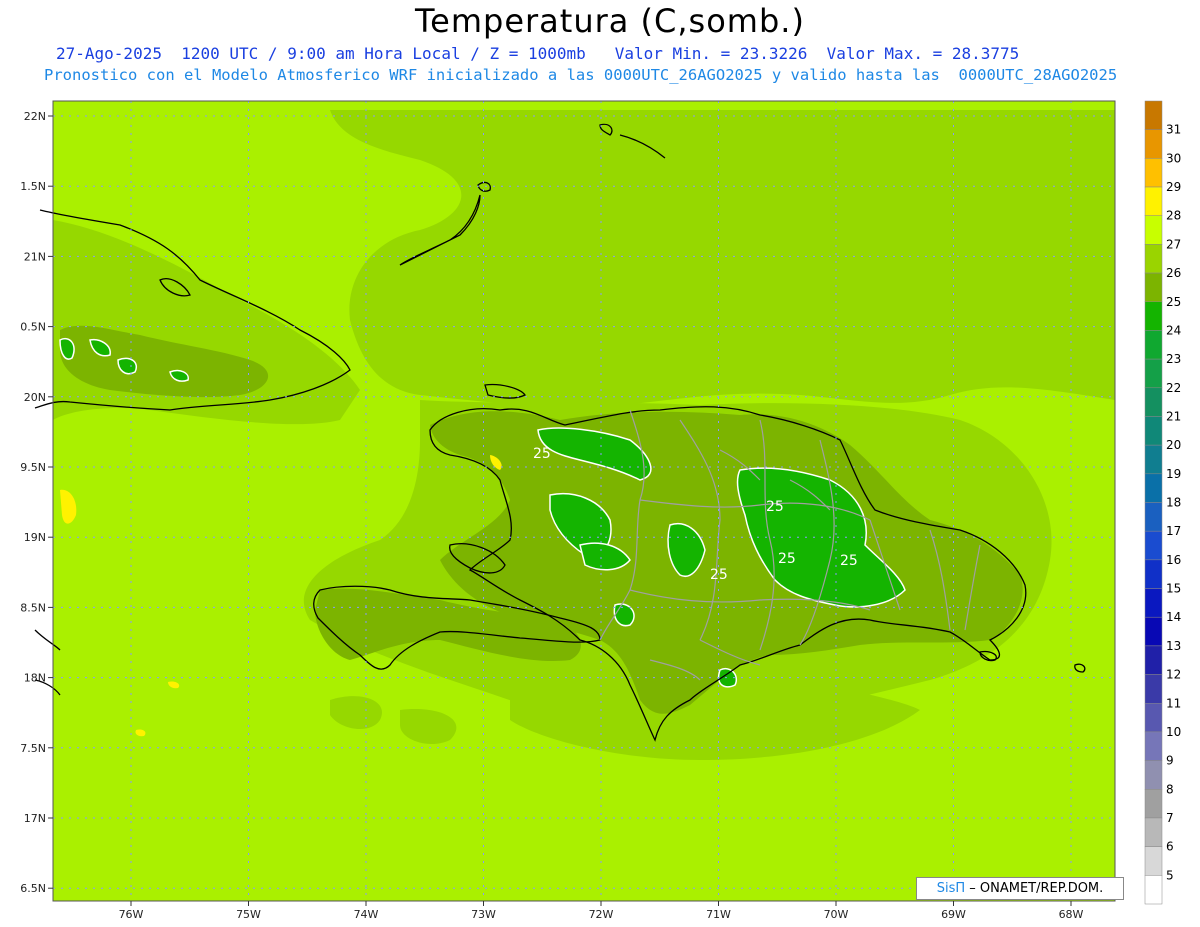 The height and width of the screenshot is (927, 1200). Describe the element at coordinates (35, 818) in the screenshot. I see `lat-tick-label: 17N` at that location.